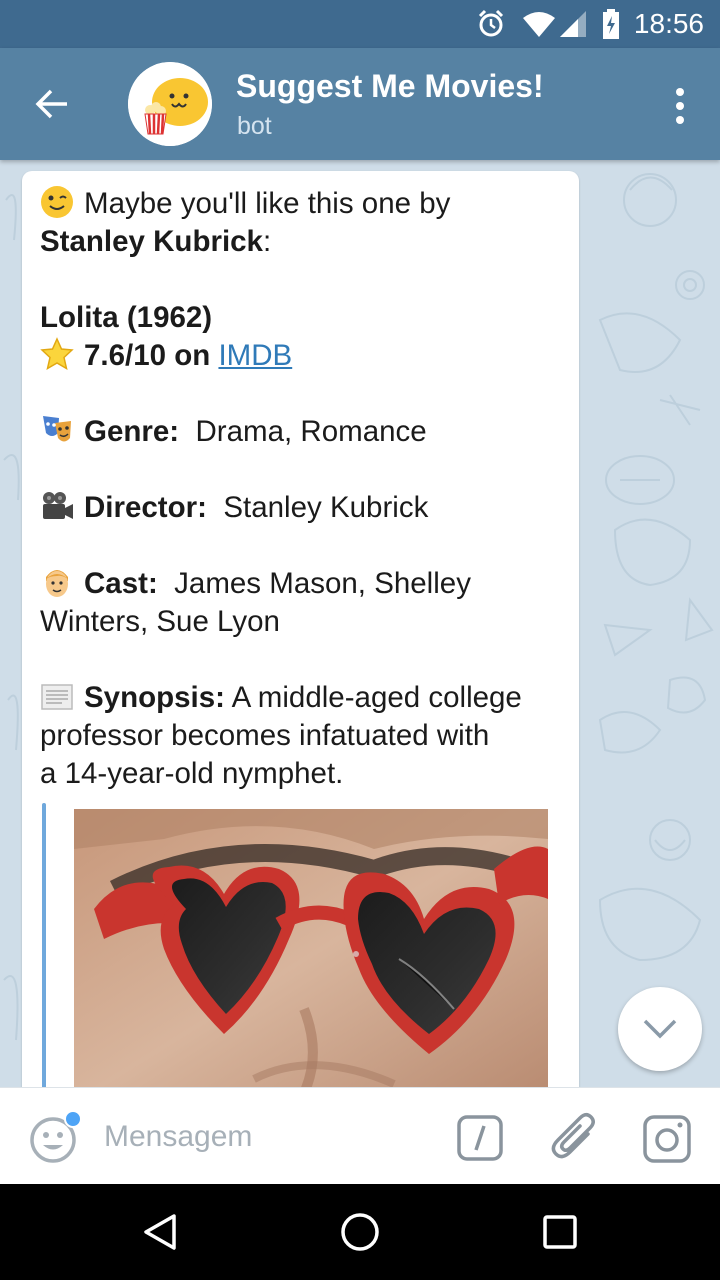 The height and width of the screenshot is (1280, 720). I want to click on more-menu-button, so click(680, 106).